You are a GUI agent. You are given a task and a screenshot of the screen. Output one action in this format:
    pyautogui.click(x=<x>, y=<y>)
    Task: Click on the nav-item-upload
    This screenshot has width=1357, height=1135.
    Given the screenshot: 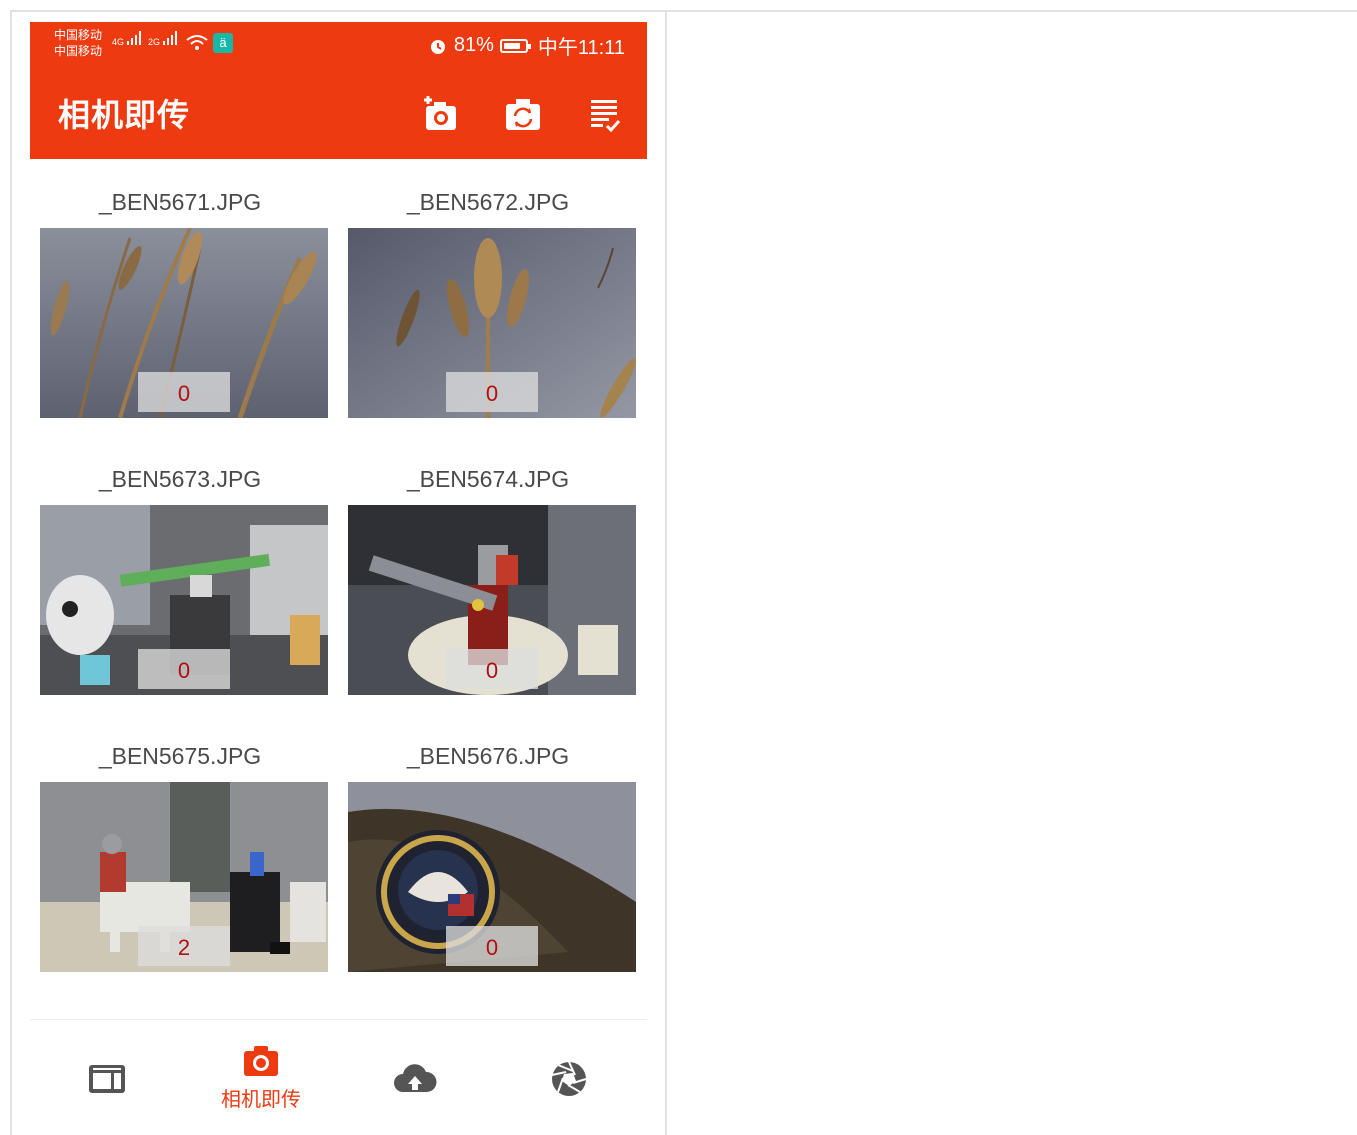 What is the action you would take?
    pyautogui.click(x=415, y=1078)
    